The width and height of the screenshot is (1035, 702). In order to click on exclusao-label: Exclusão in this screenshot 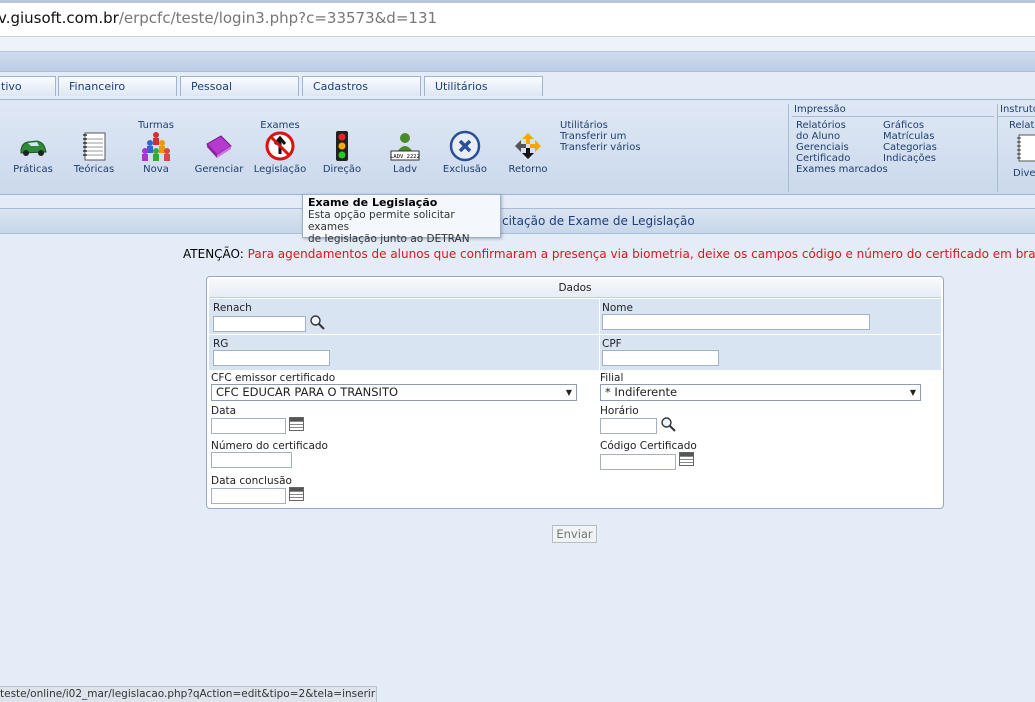, I will do `click(465, 169)`.